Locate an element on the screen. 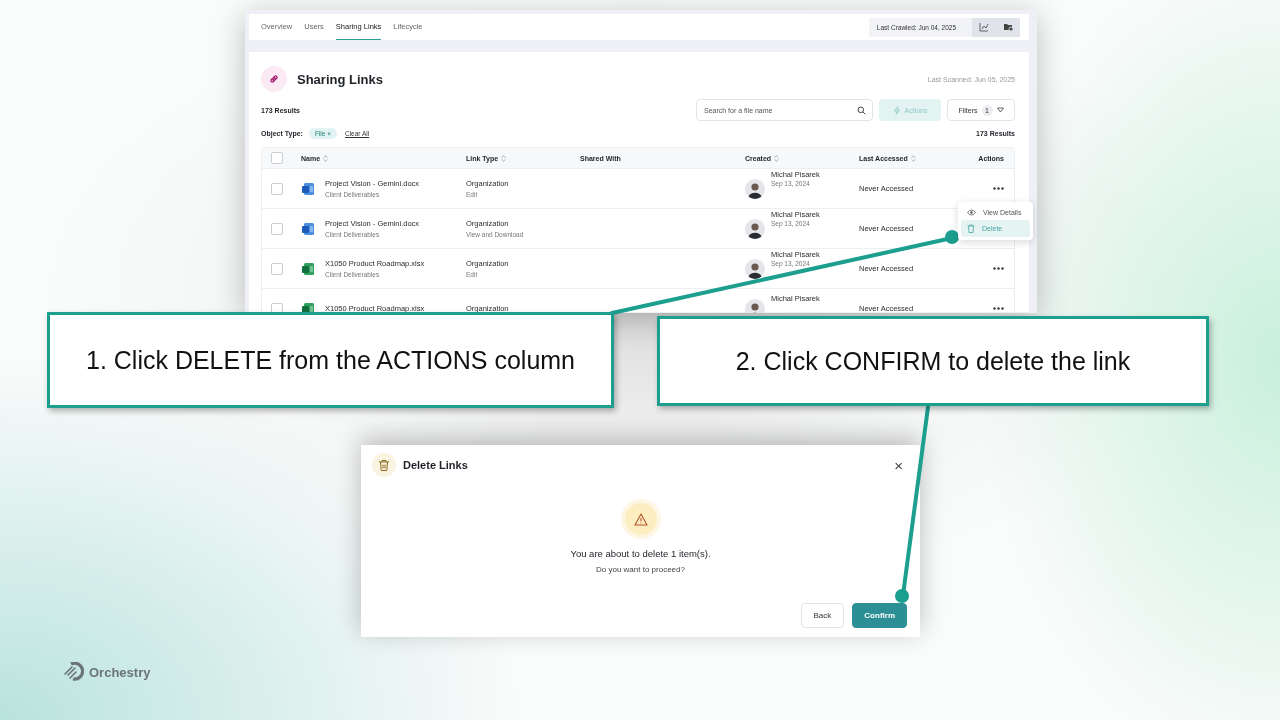  chart-icon is located at coordinates (984, 27).